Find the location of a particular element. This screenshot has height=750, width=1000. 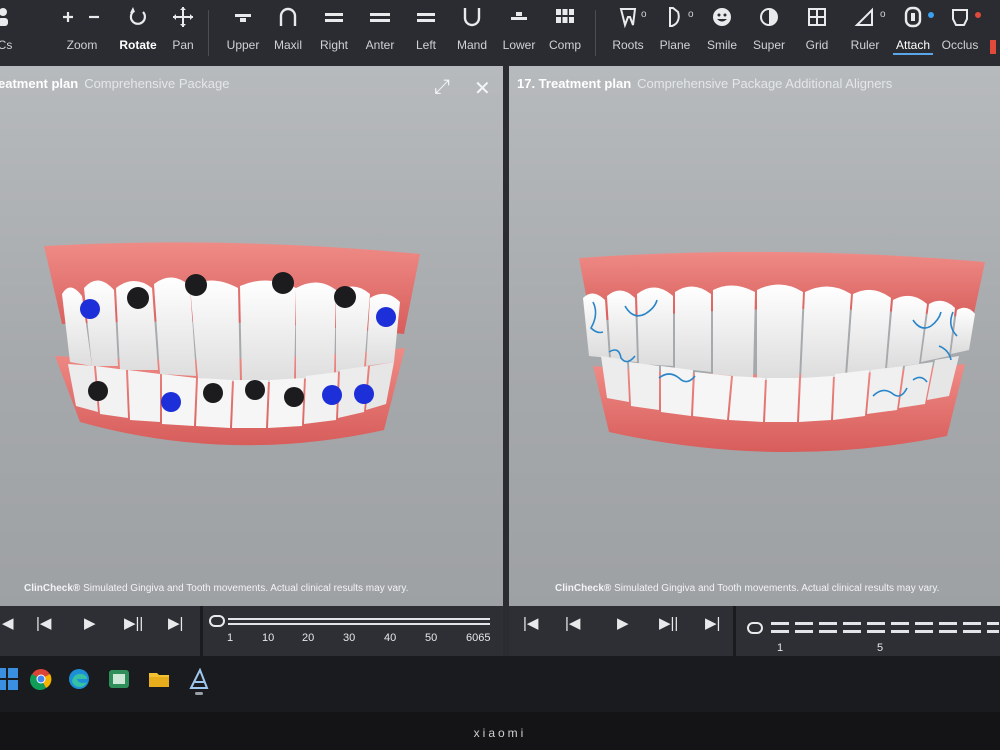

pan-icon is located at coordinates (183, 20).